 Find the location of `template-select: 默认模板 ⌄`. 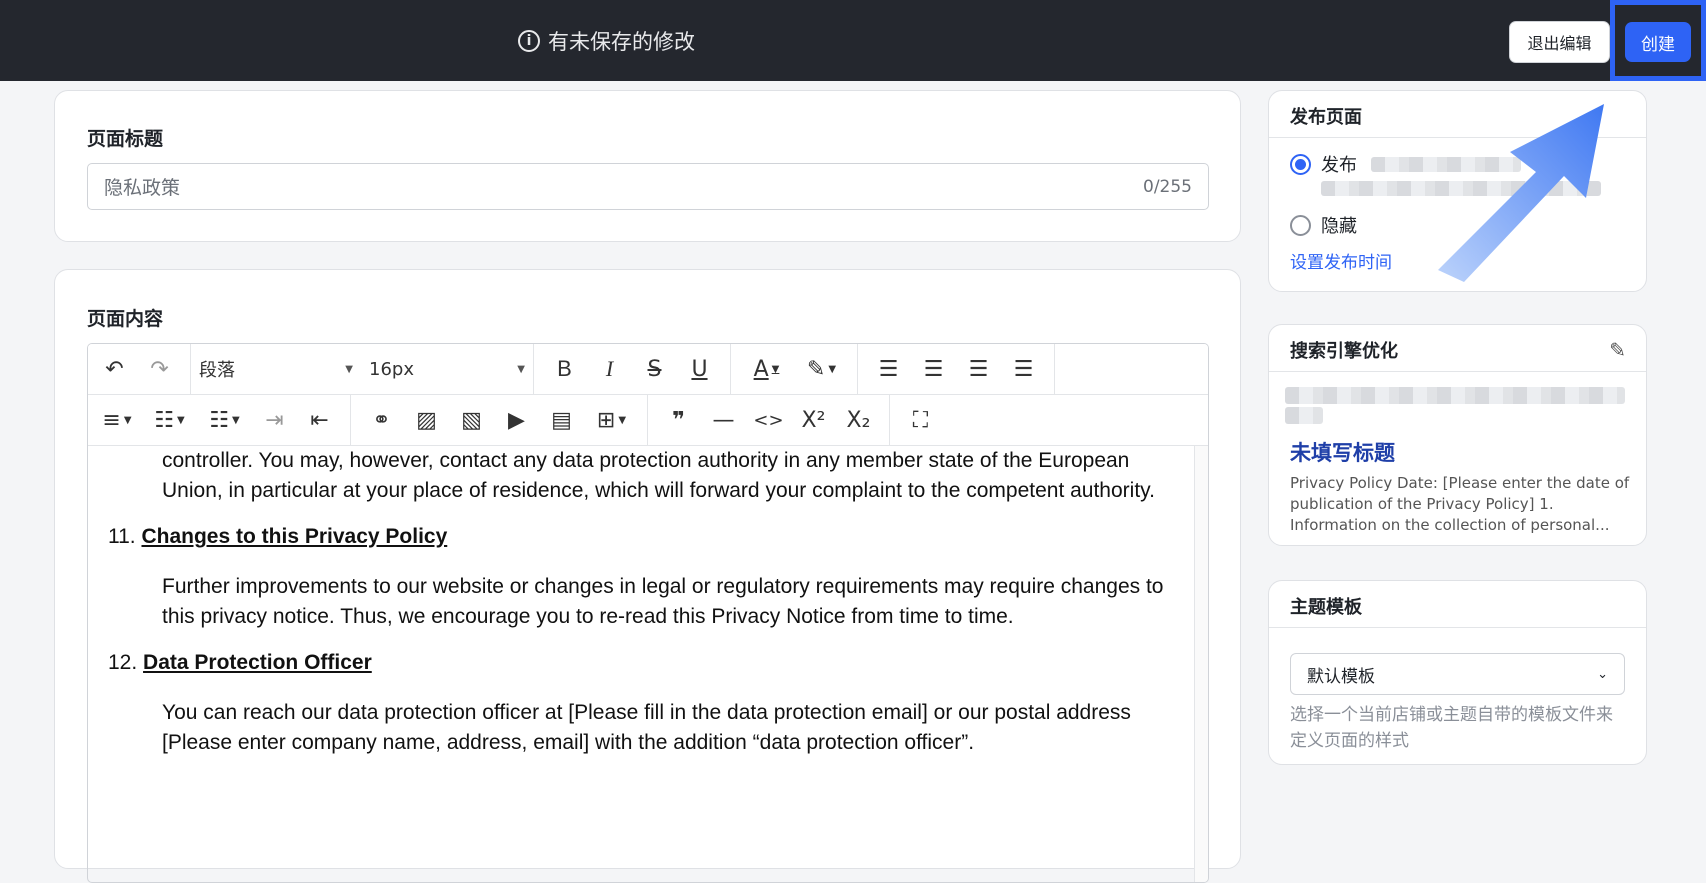

template-select: 默认模板 ⌄ is located at coordinates (1457, 674).